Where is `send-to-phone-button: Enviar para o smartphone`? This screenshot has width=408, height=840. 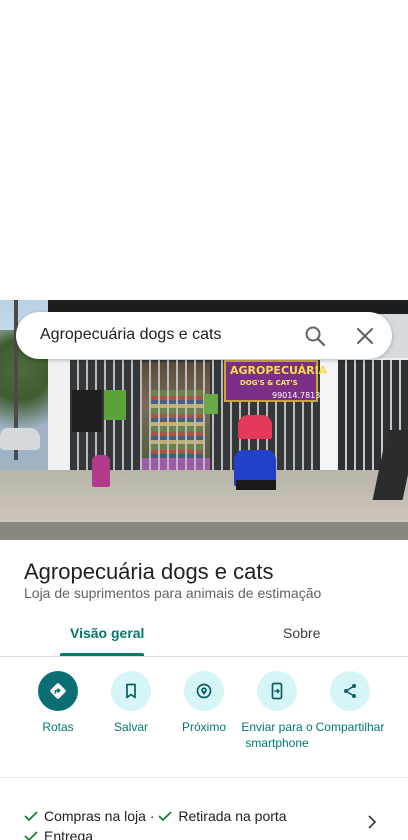 send-to-phone-button: Enviar para o smartphone is located at coordinates (277, 711).